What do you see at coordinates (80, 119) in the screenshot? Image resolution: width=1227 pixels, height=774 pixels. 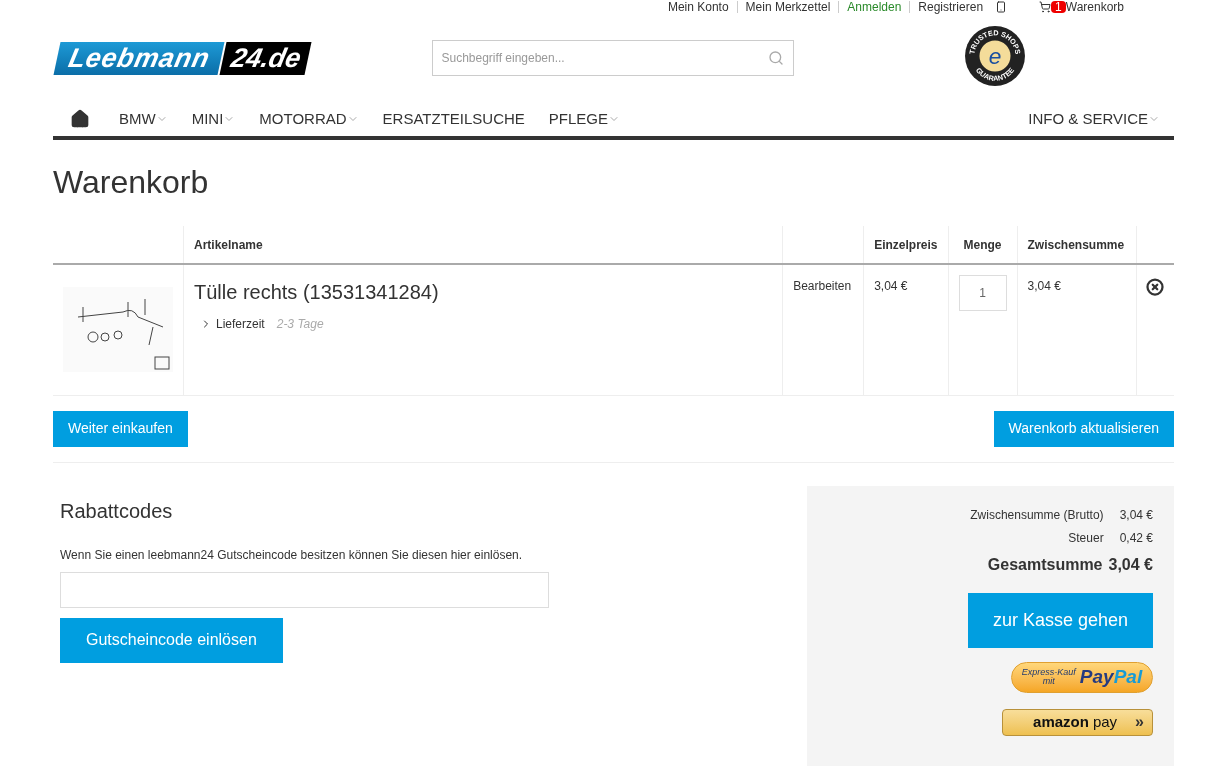 I see `home-icon` at bounding box center [80, 119].